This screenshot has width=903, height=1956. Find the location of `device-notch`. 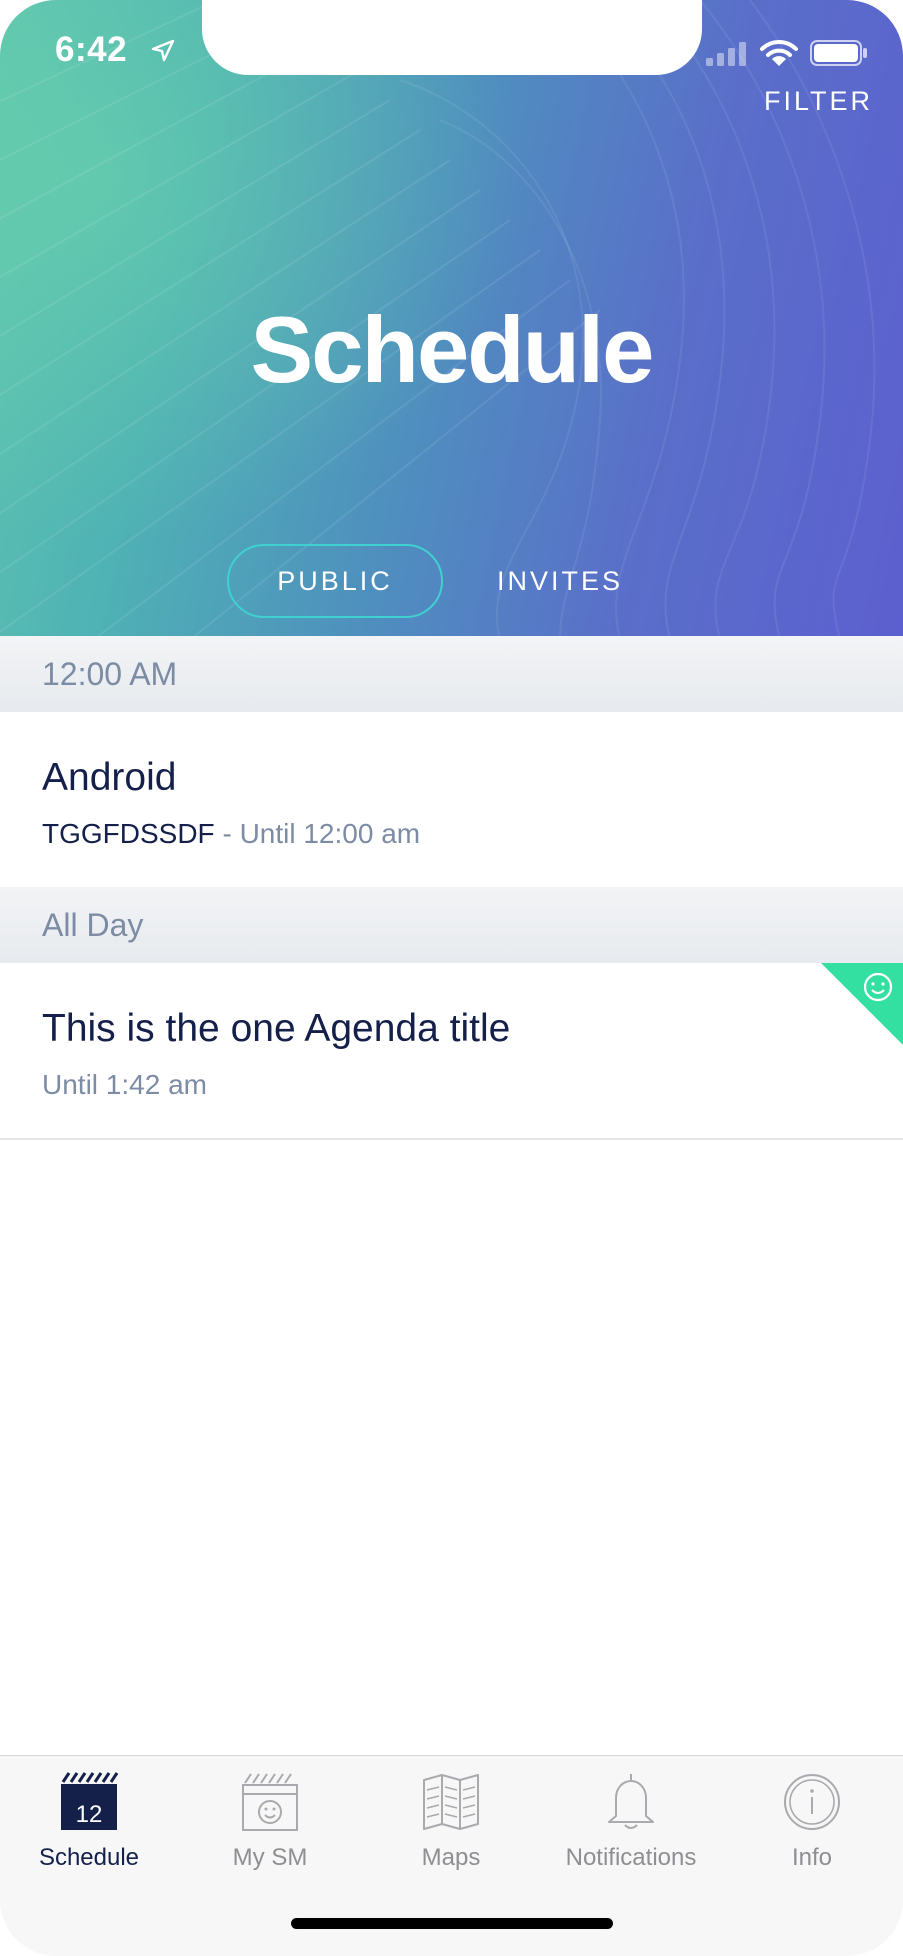

device-notch is located at coordinates (452, 37).